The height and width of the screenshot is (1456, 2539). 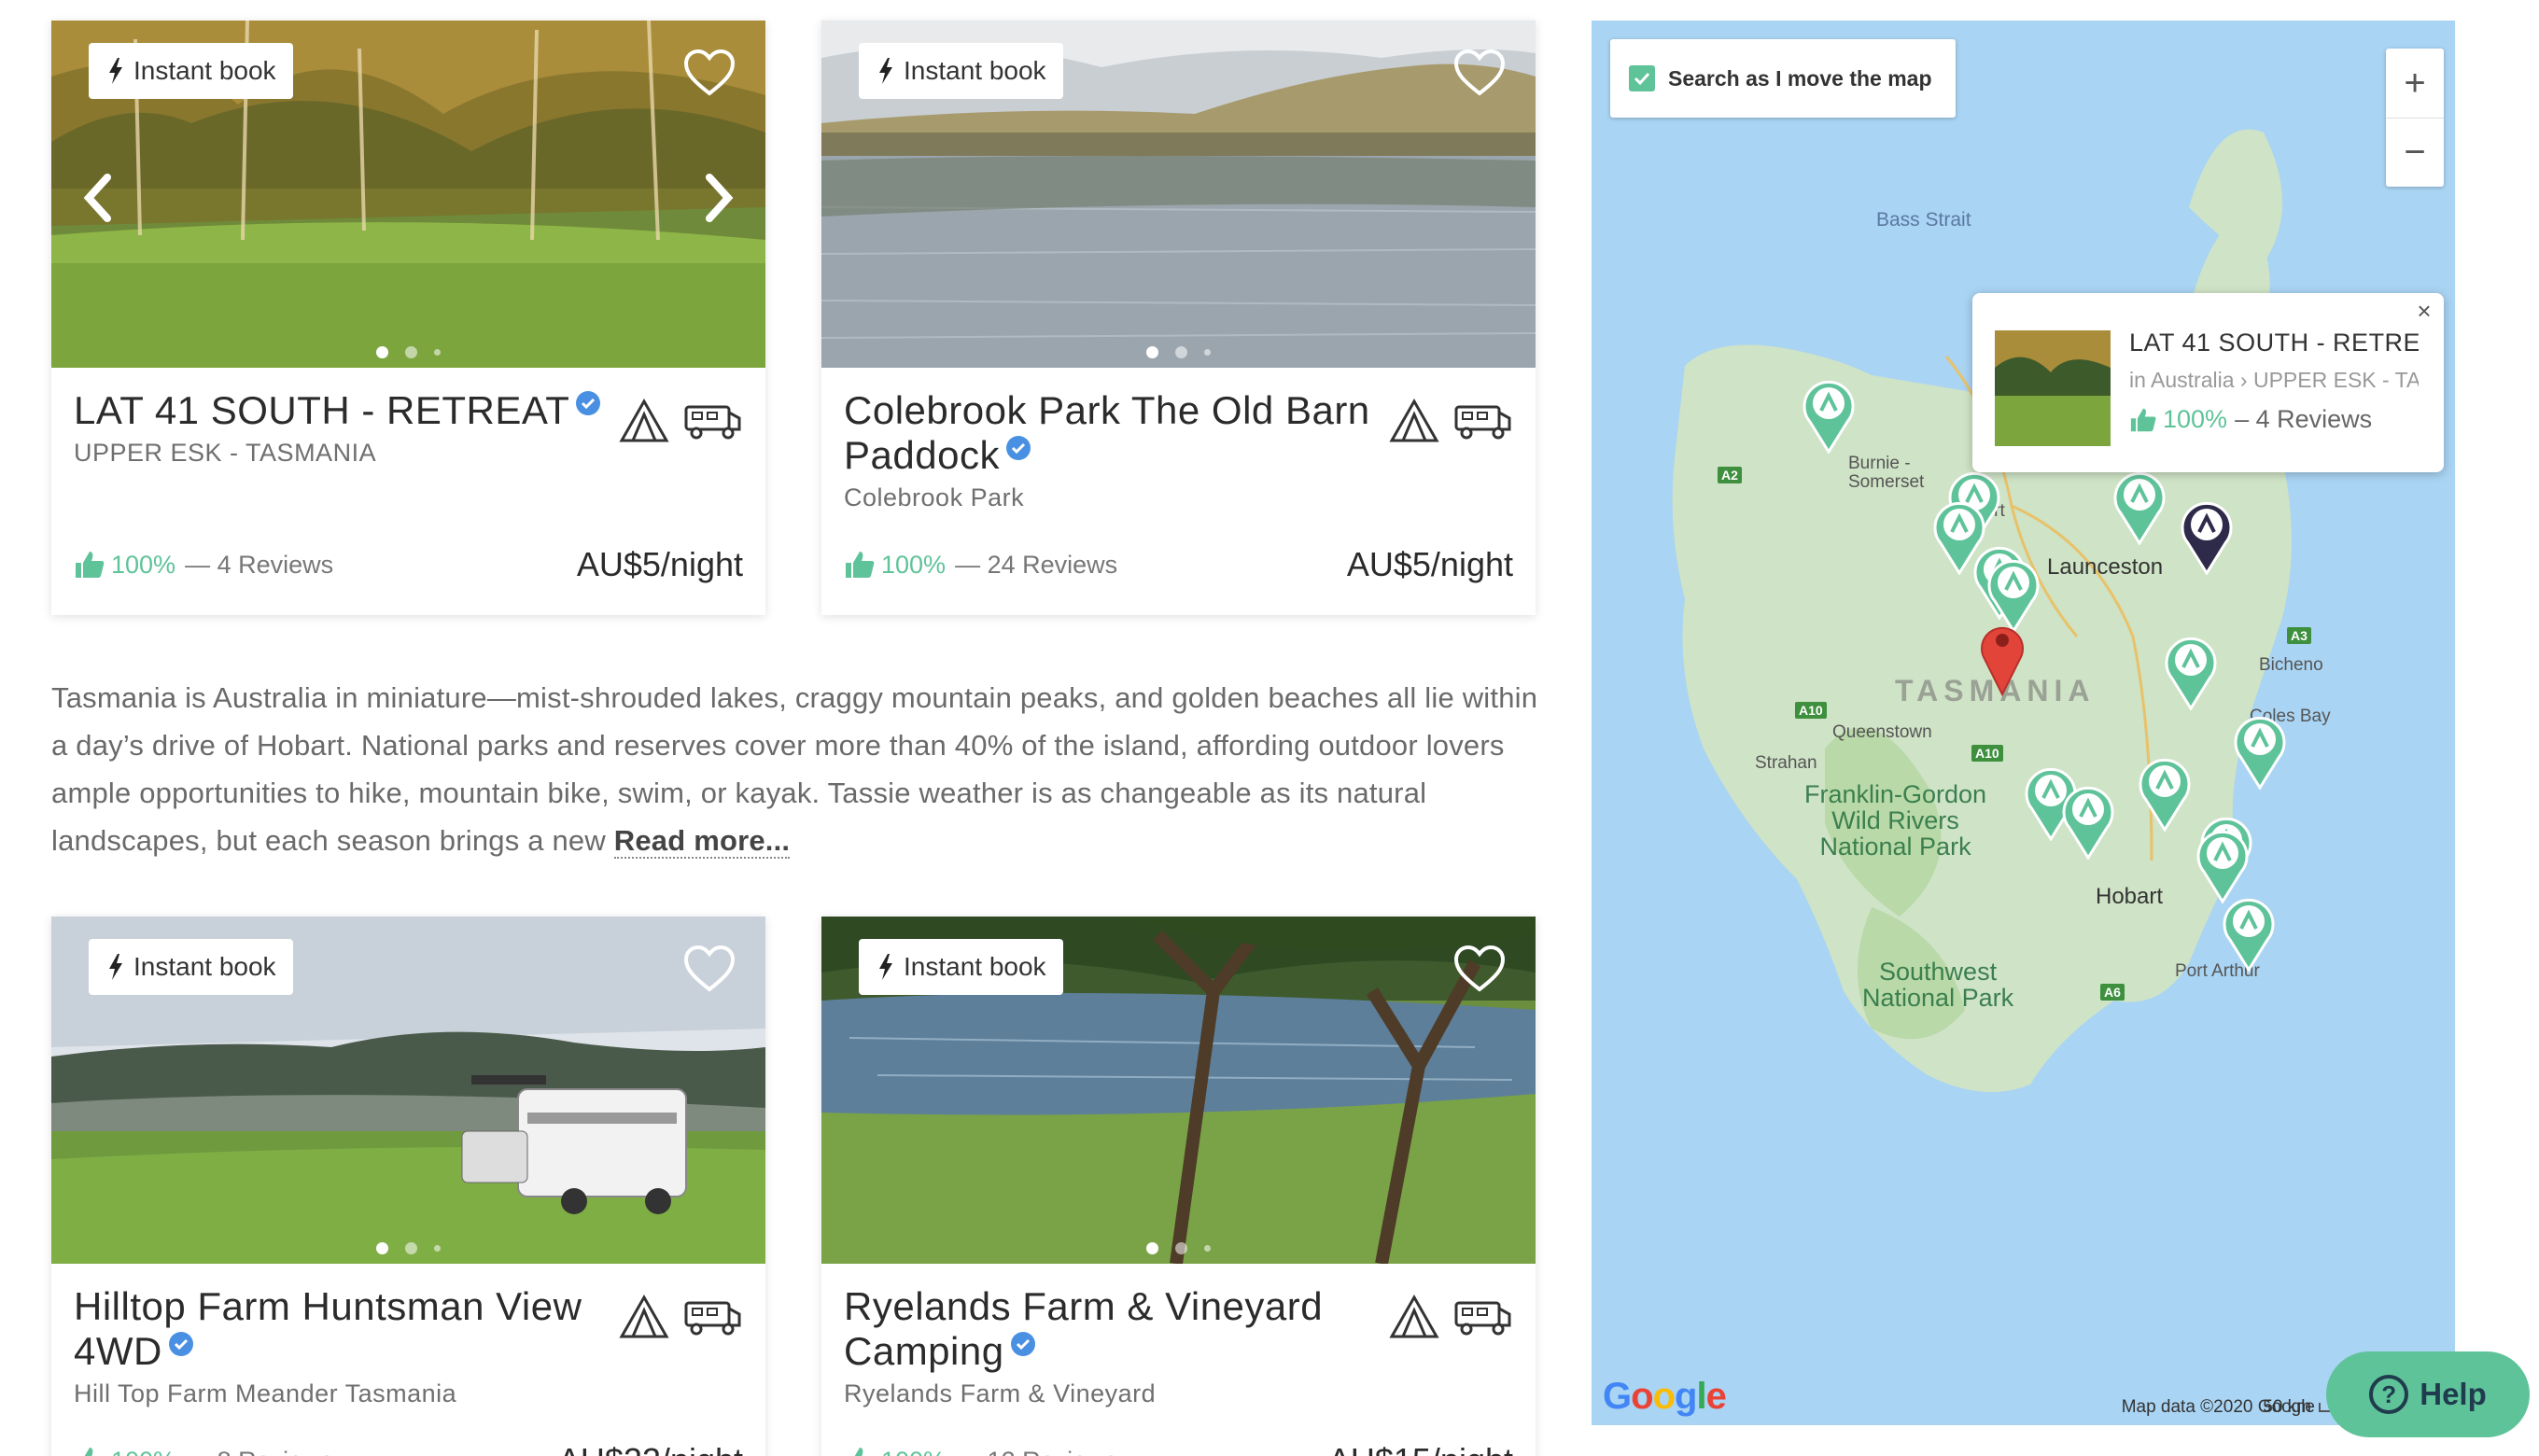 I want to click on listing-price: AU$15/night, so click(x=1420, y=1448).